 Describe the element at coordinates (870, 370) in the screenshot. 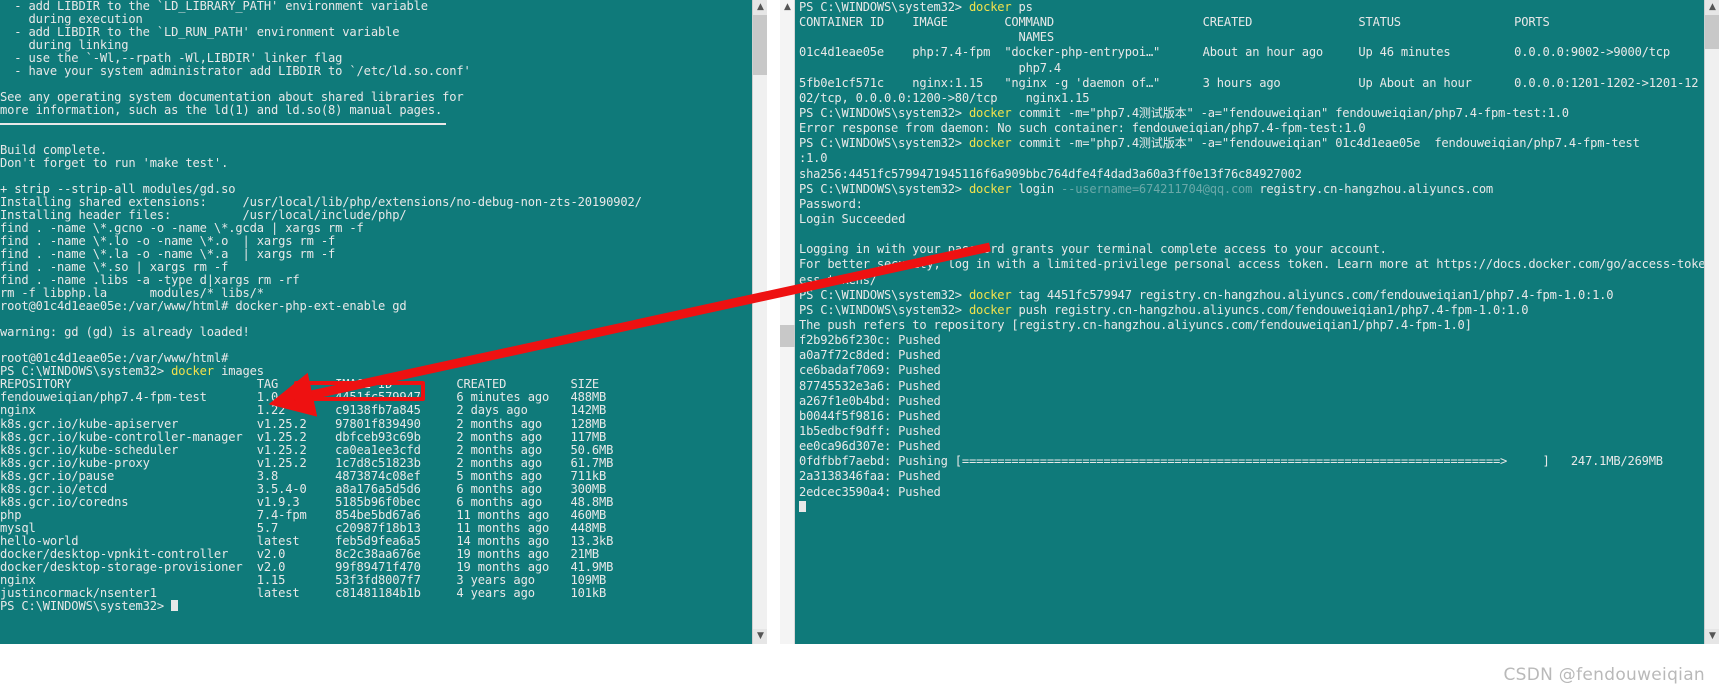

I see `push-layer-line: ce6badaf7069: Pushed` at that location.